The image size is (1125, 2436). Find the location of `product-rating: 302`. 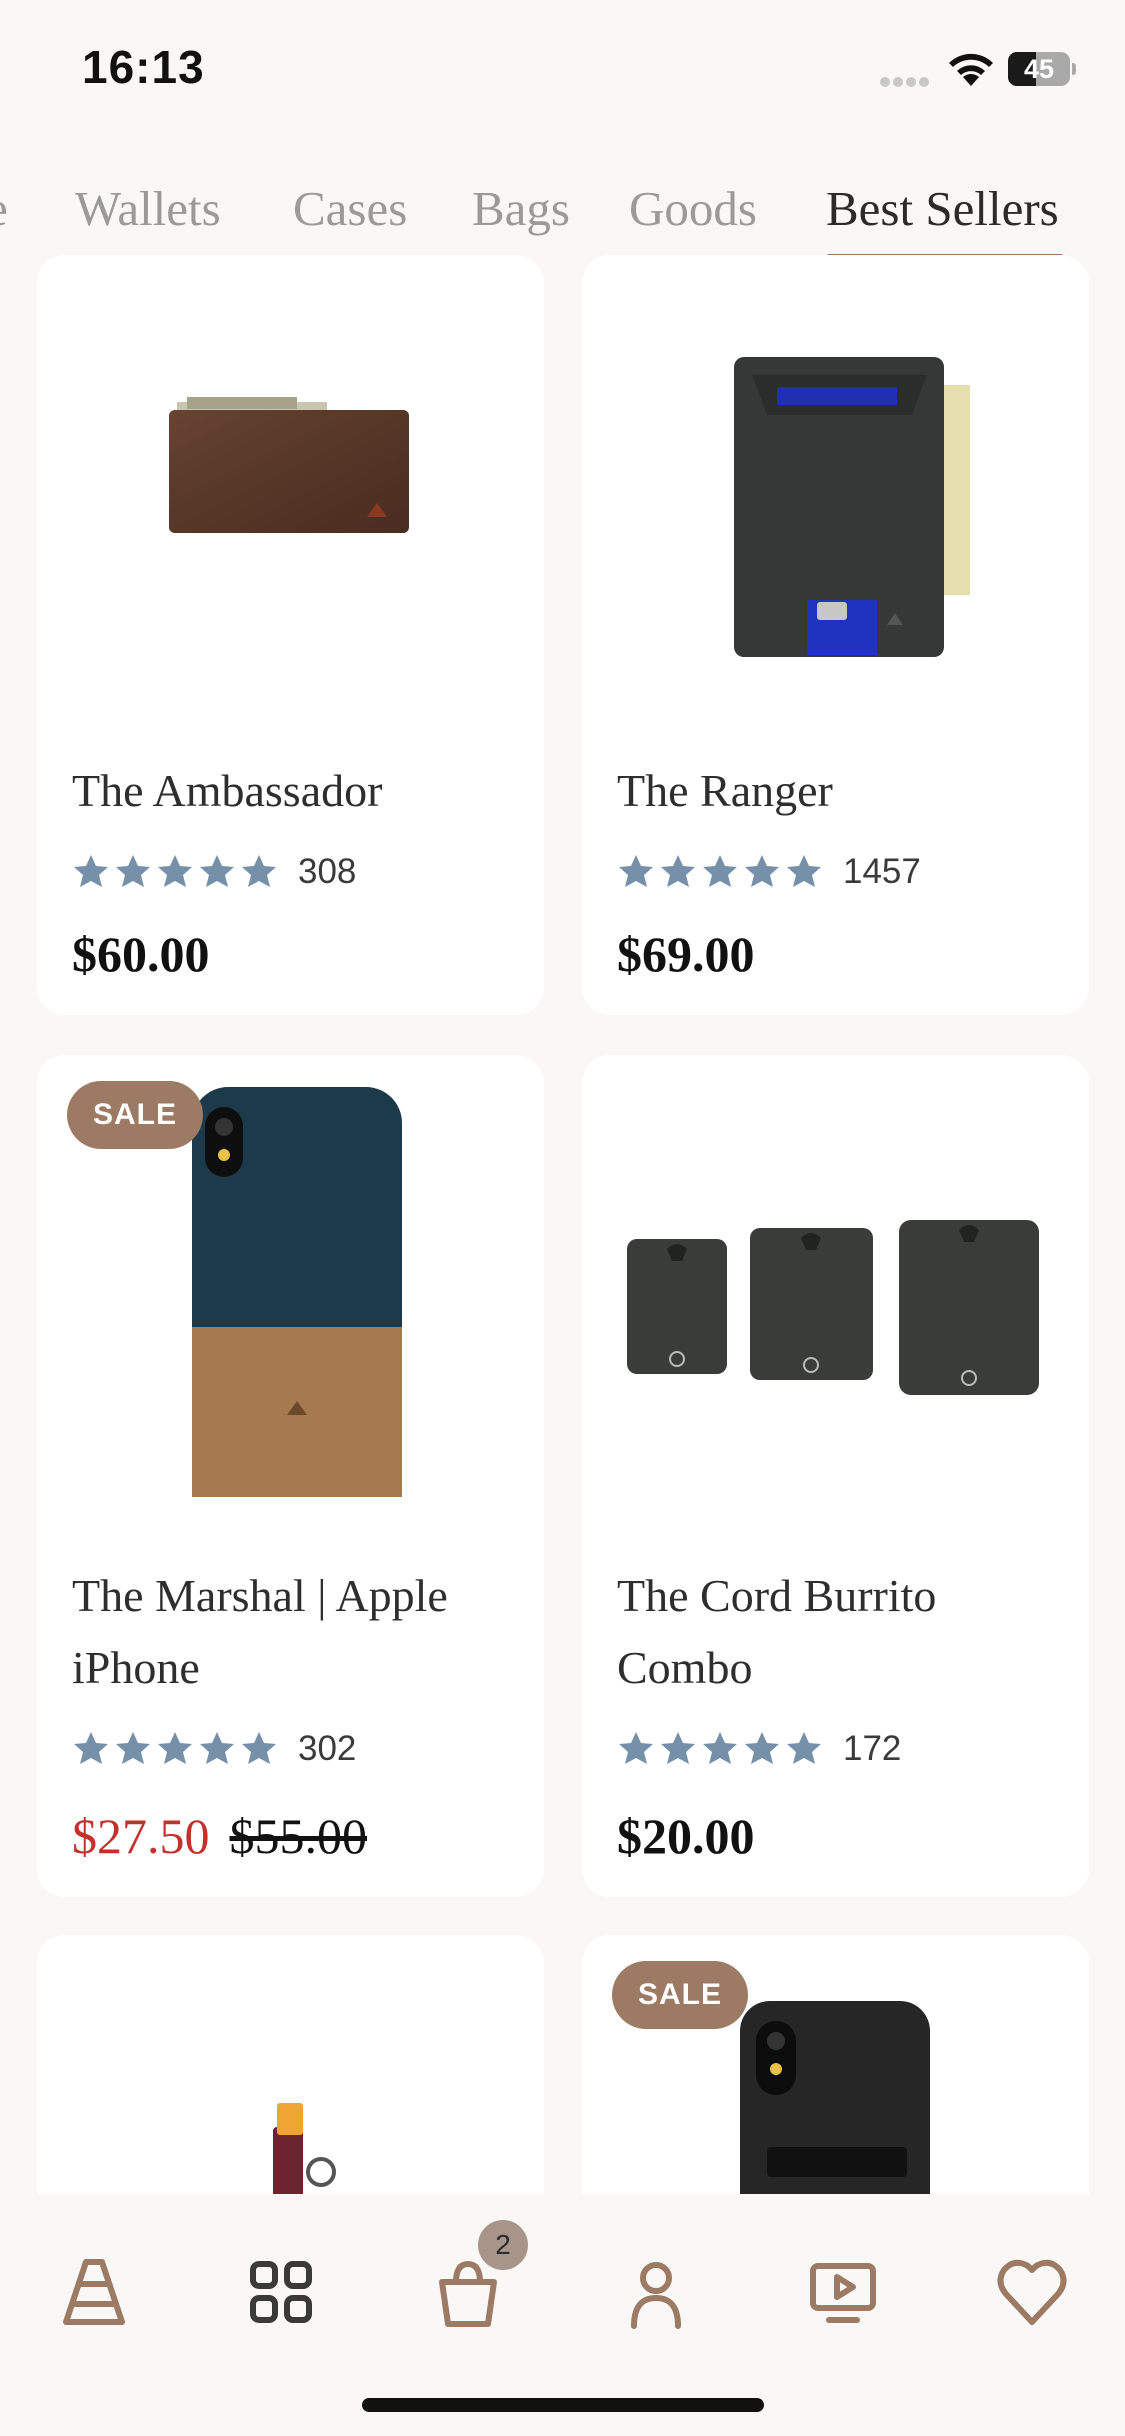

product-rating: 302 is located at coordinates (214, 1749).